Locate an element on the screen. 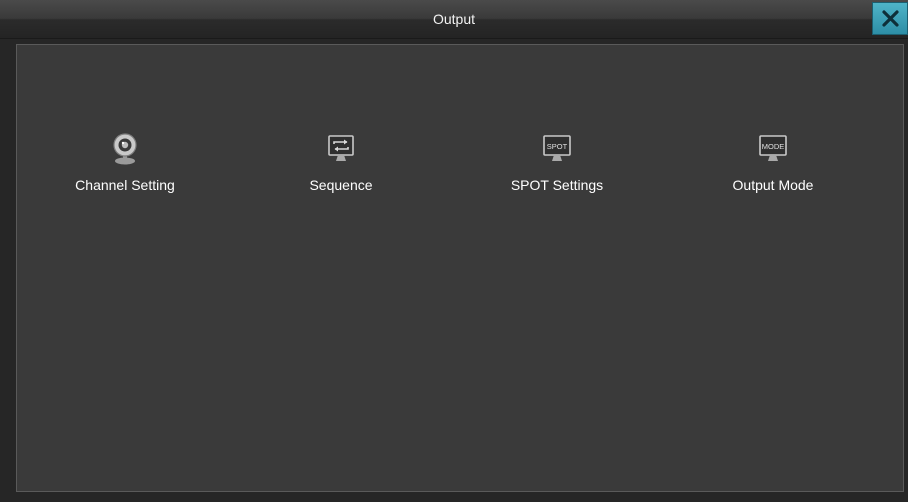 This screenshot has height=502, width=908. mode-monitor-icon: MODE is located at coordinates (773, 149).